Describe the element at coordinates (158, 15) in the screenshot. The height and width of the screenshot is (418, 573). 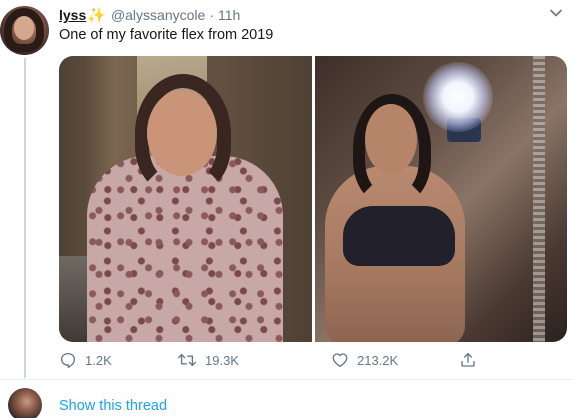
I see `author-handle: @alyssanycole` at that location.